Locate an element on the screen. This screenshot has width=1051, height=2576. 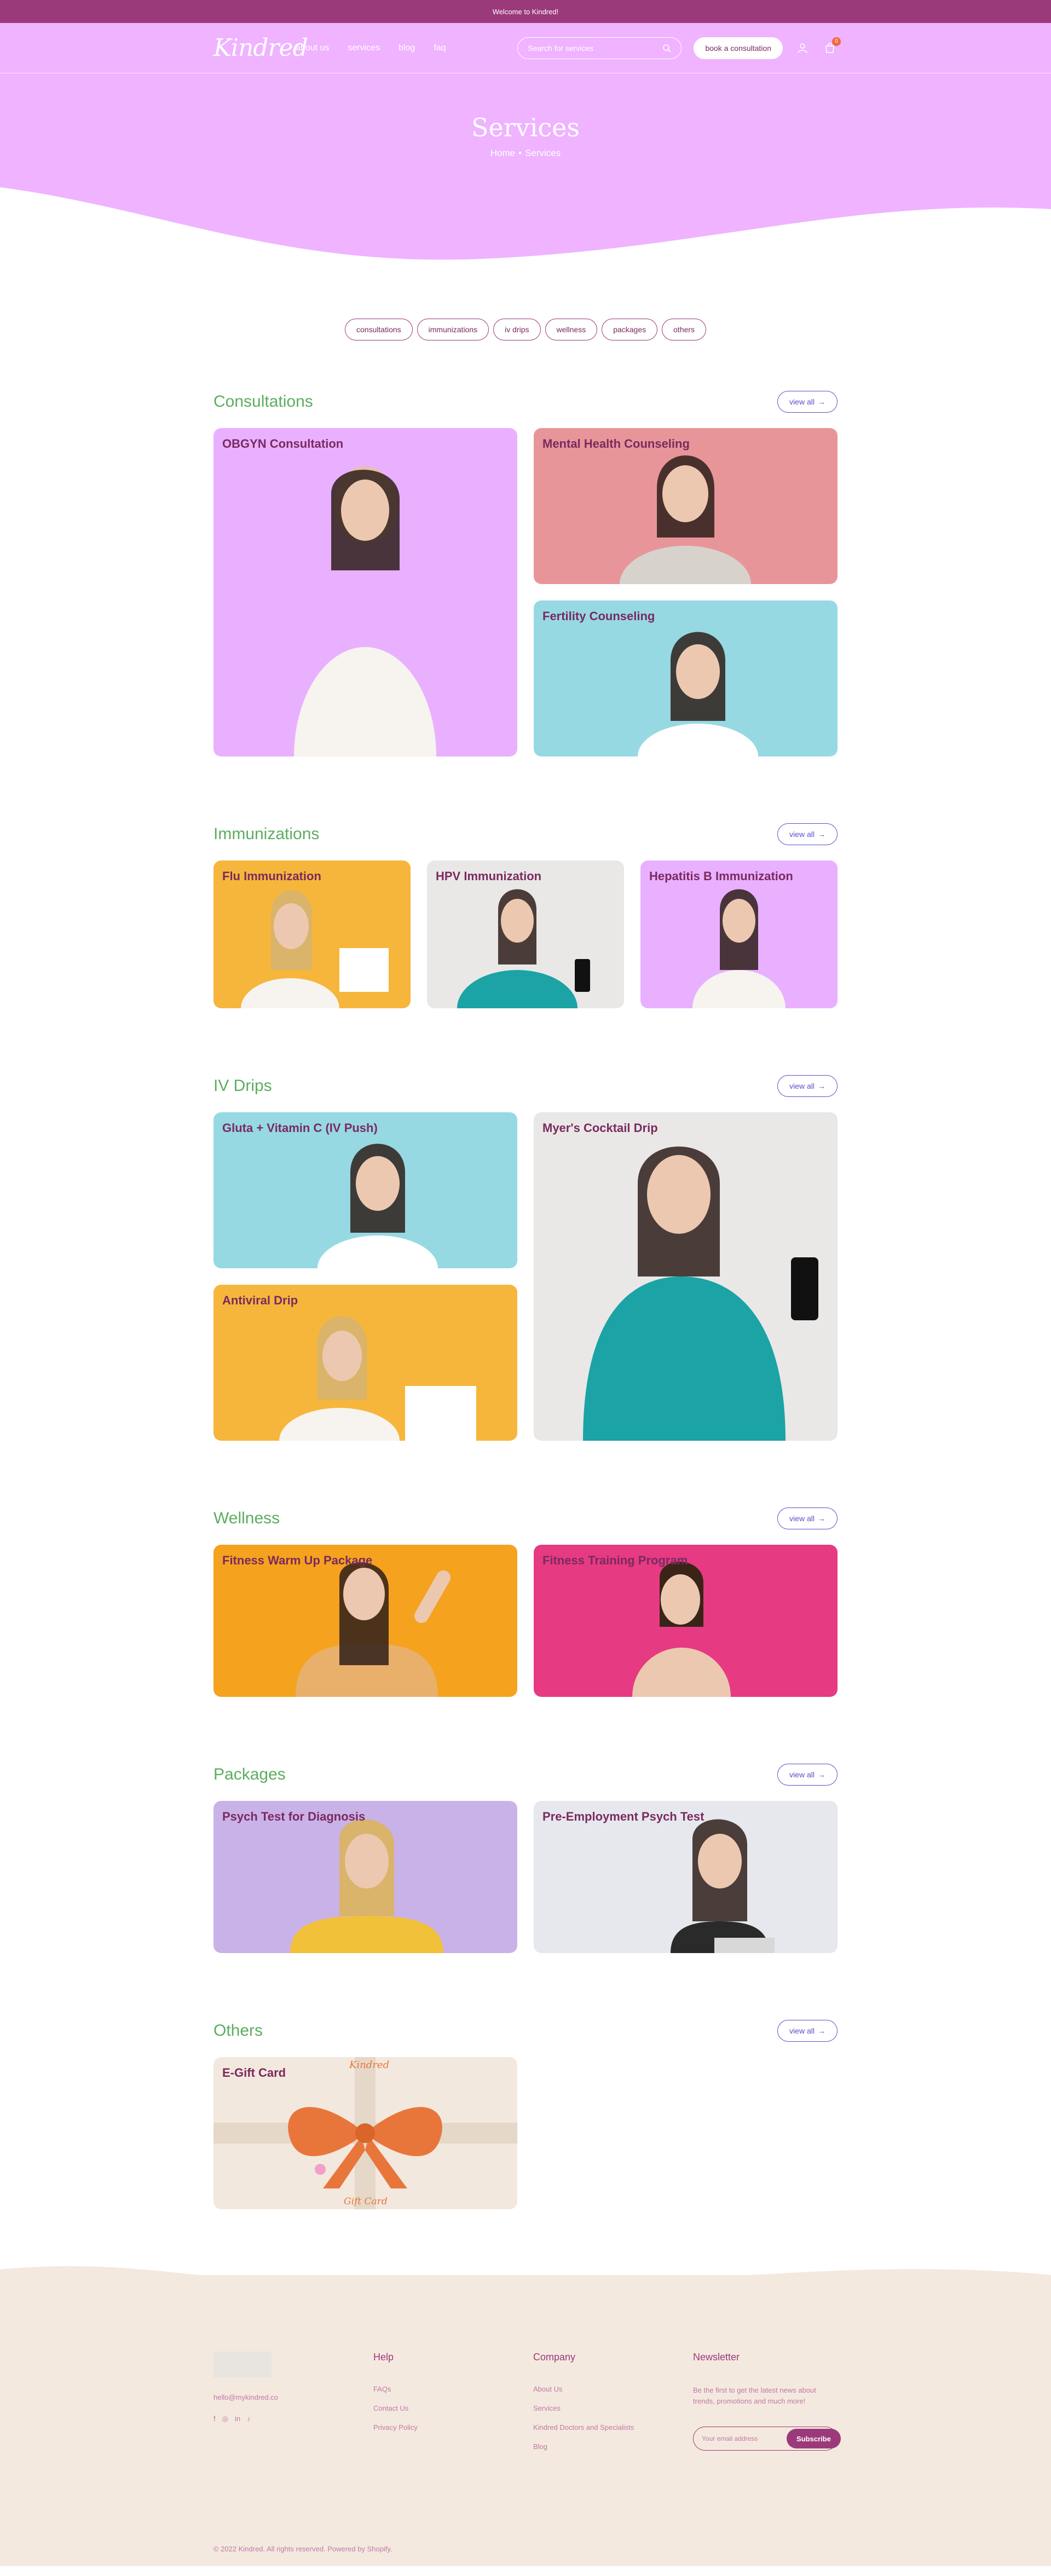
service-card: HPV Immunization is located at coordinates (525, 934).